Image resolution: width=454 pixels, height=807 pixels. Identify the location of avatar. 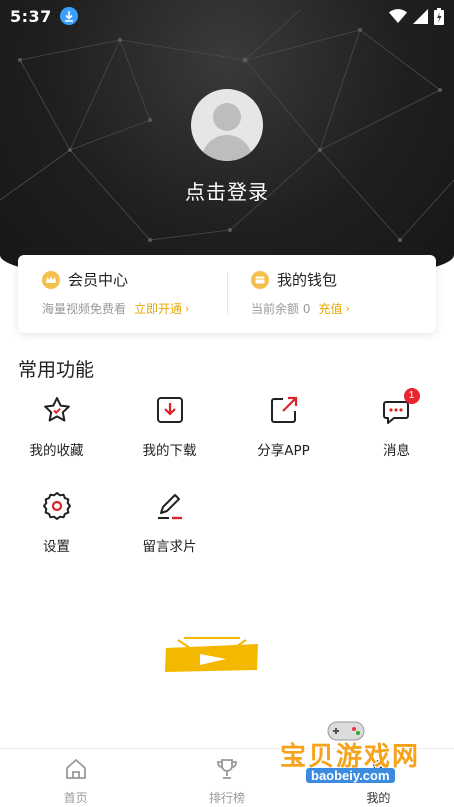
(227, 125).